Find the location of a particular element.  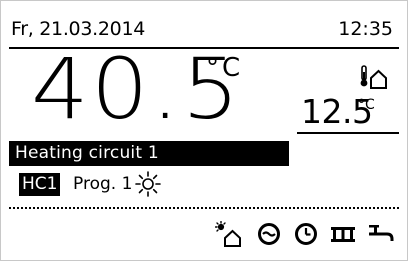

time-display: 12:35 is located at coordinates (365, 29).